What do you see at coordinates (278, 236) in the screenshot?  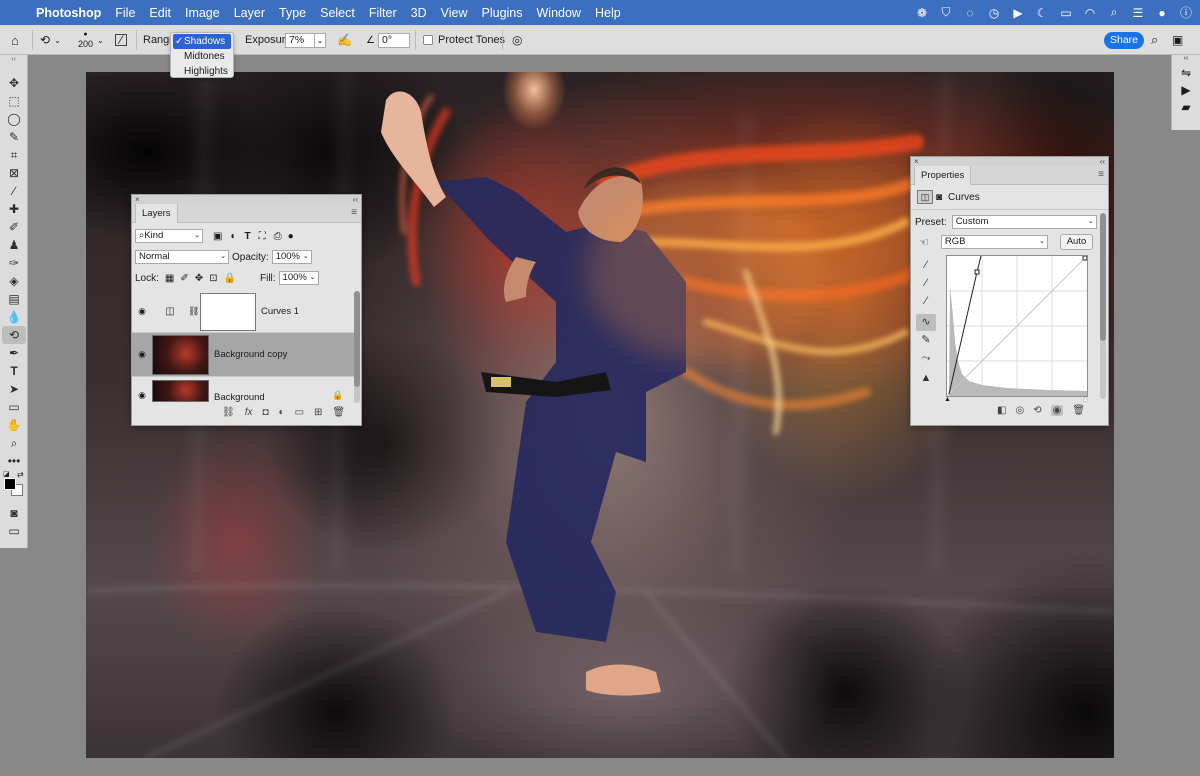 I see `filter-smart-object-icon: ⎙` at bounding box center [278, 236].